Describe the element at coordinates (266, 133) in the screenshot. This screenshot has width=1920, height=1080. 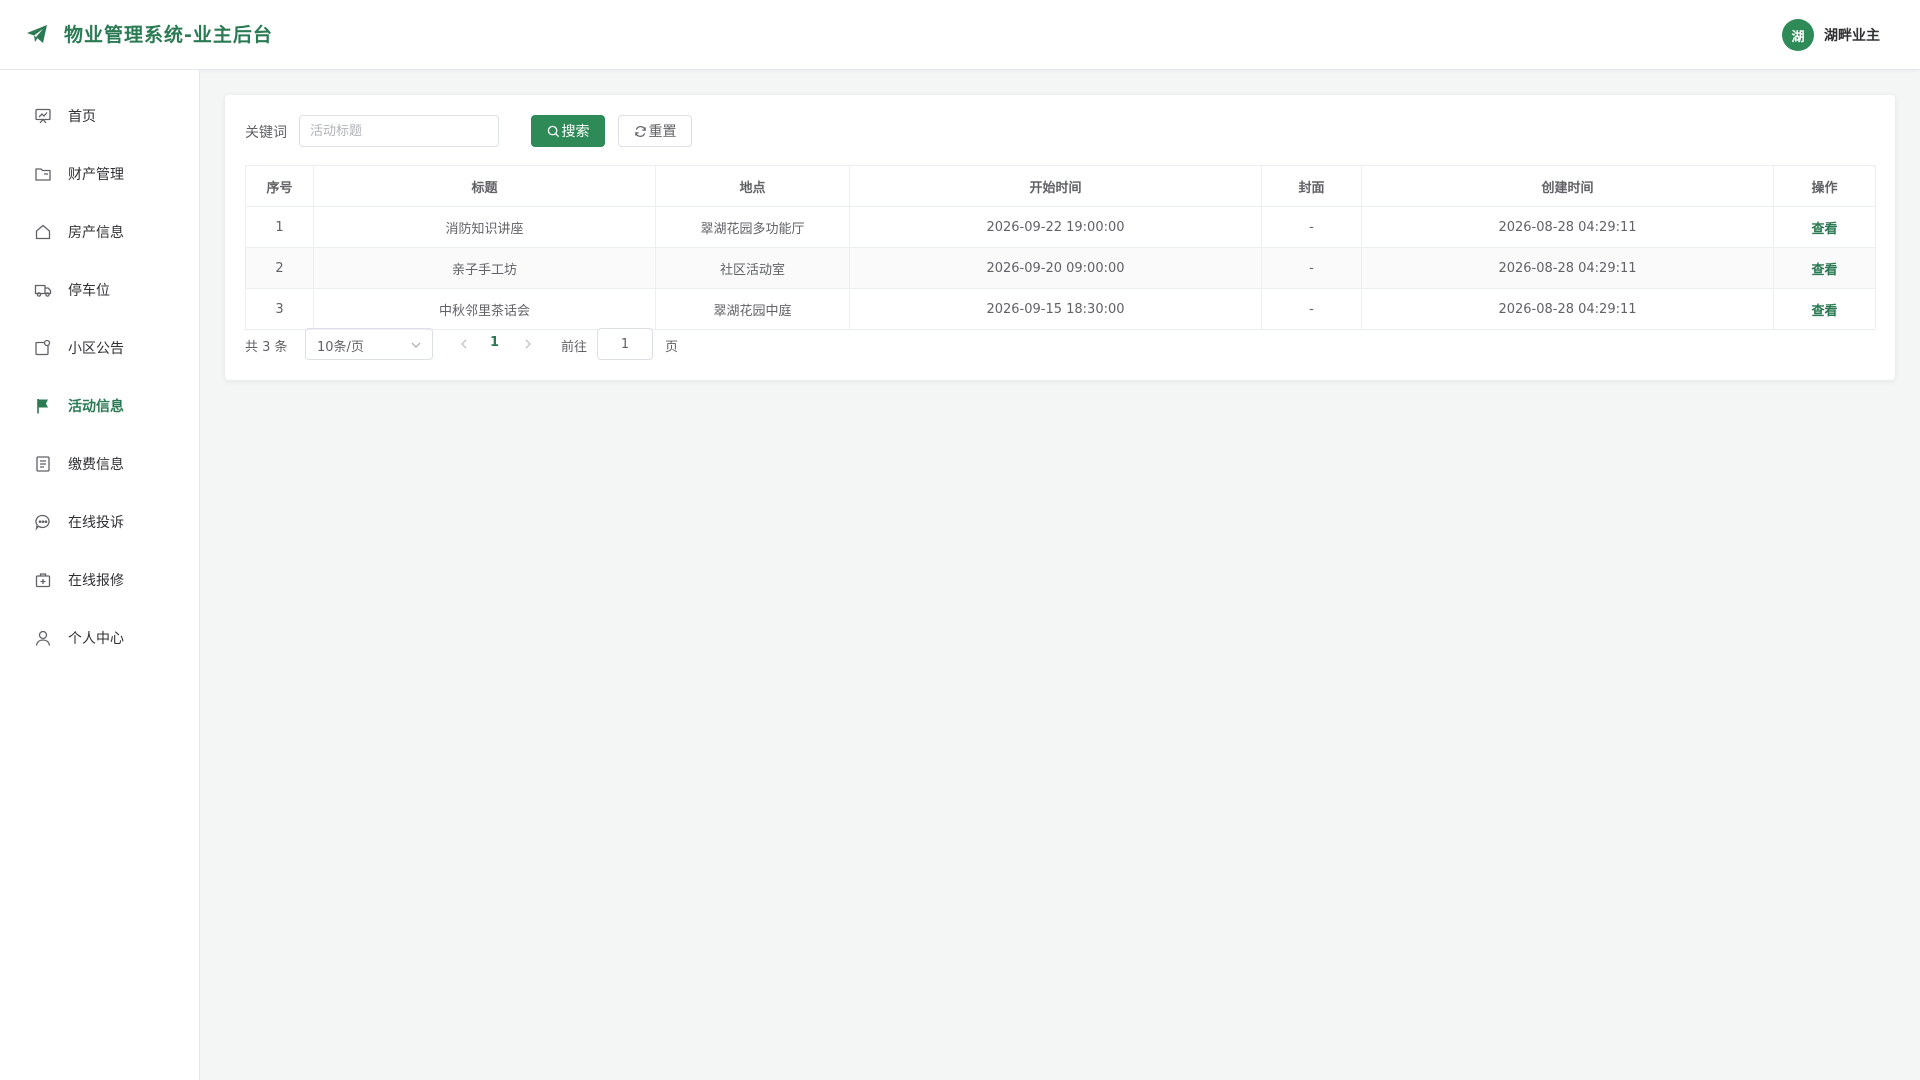
I see `keyword-label: 关键词` at that location.